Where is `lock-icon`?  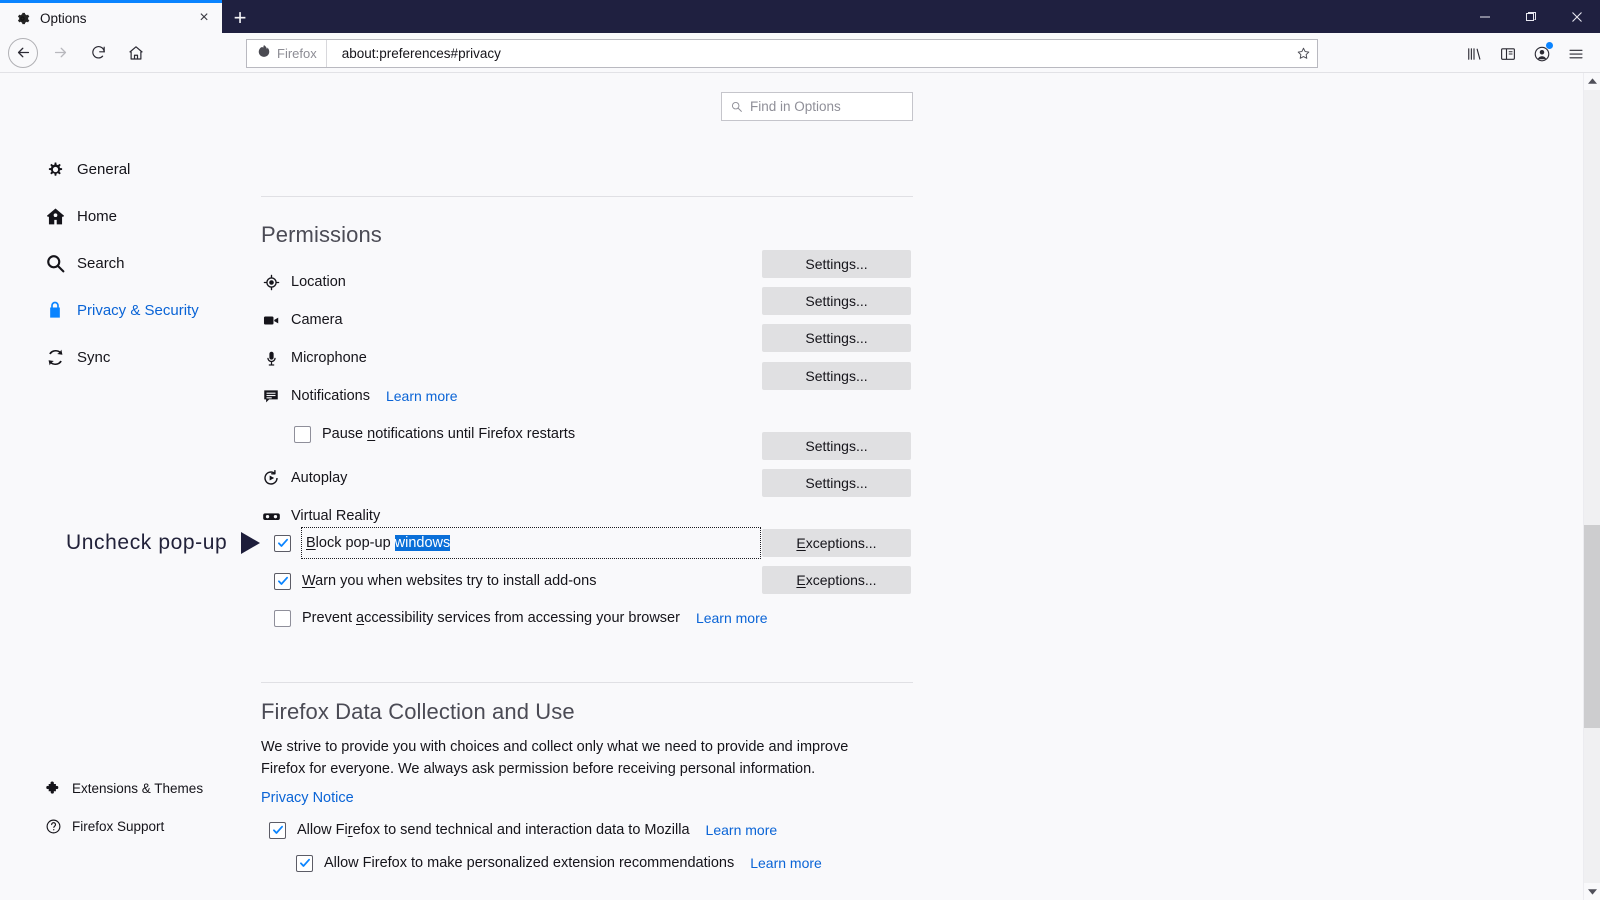
lock-icon is located at coordinates (55, 310).